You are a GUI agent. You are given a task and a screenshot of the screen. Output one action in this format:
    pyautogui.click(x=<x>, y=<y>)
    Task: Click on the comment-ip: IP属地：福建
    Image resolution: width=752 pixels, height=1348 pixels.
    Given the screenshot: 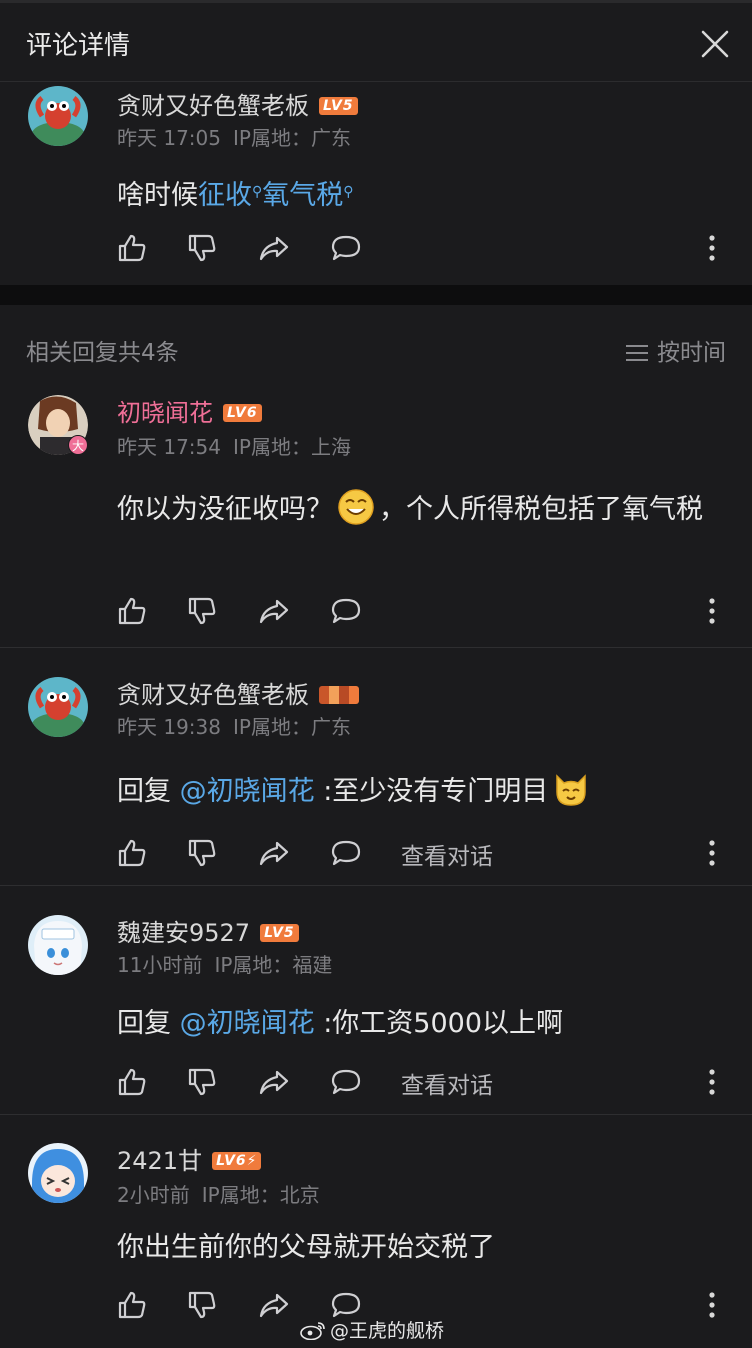 What is the action you would take?
    pyautogui.click(x=273, y=965)
    